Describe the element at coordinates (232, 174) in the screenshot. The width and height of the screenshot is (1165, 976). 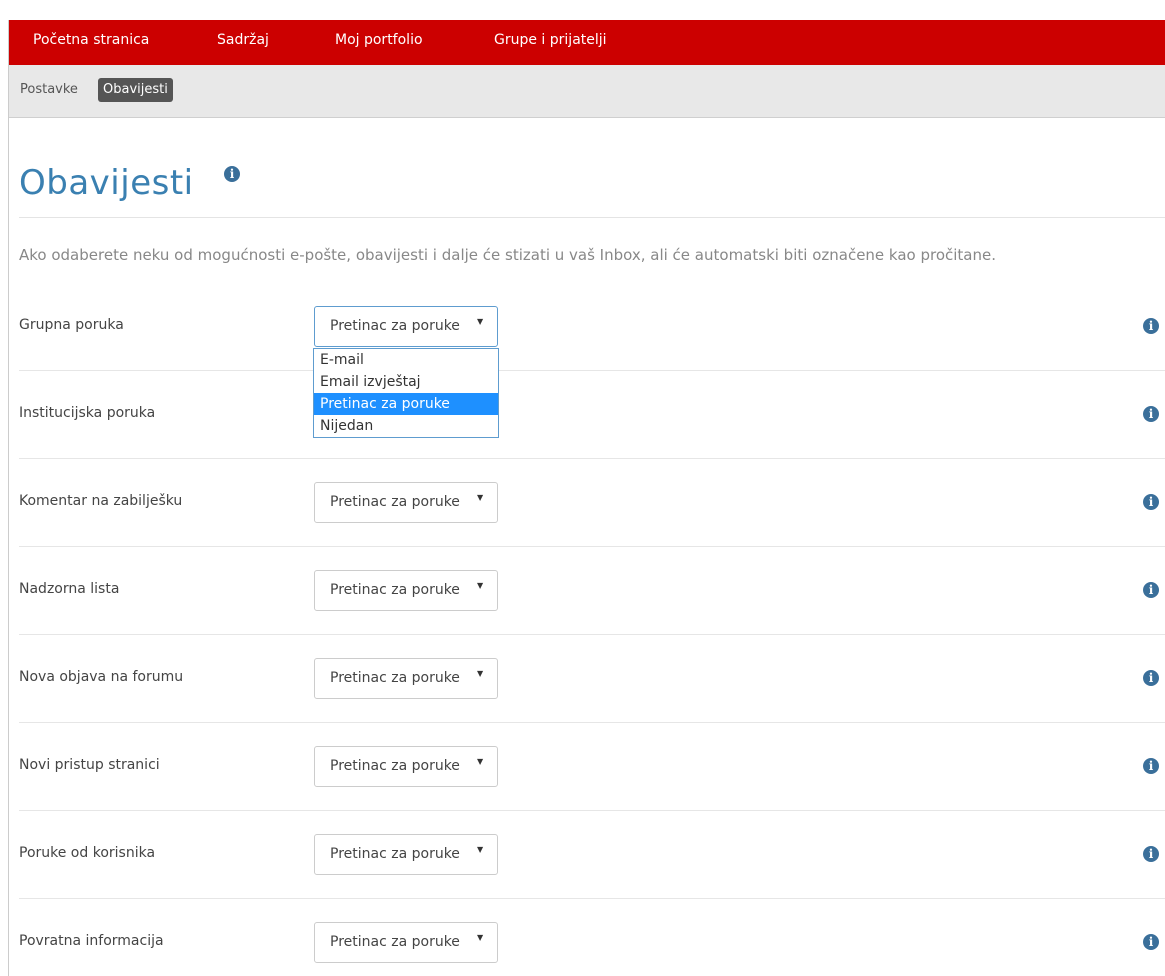
I see `title-info-icon: i` at that location.